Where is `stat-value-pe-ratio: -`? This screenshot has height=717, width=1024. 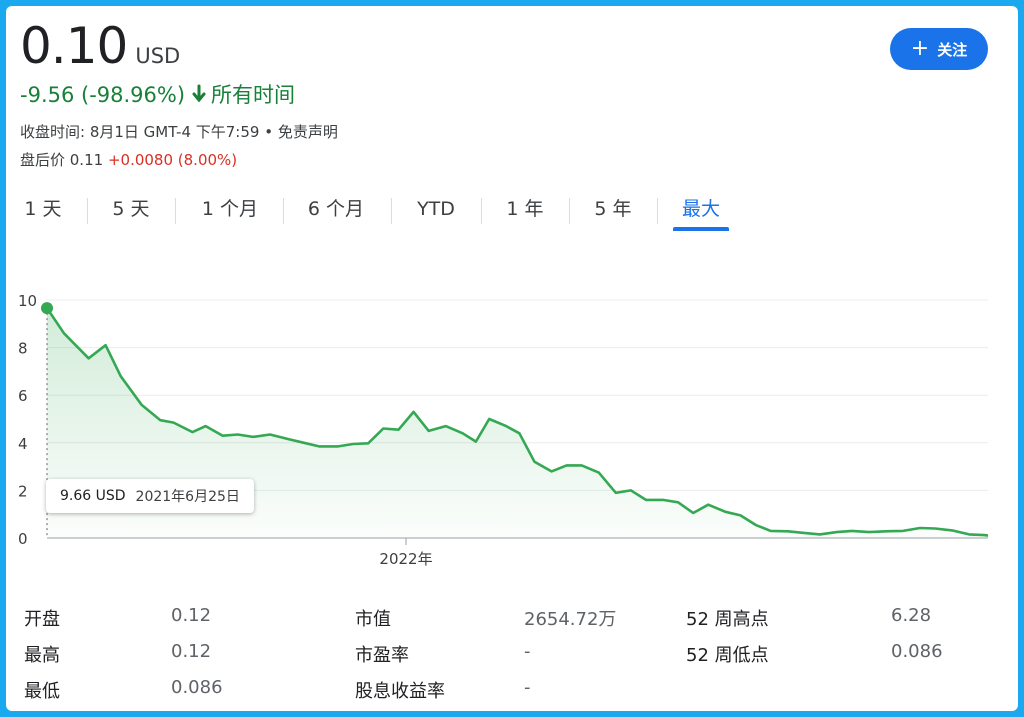 stat-value-pe-ratio: - is located at coordinates (527, 651).